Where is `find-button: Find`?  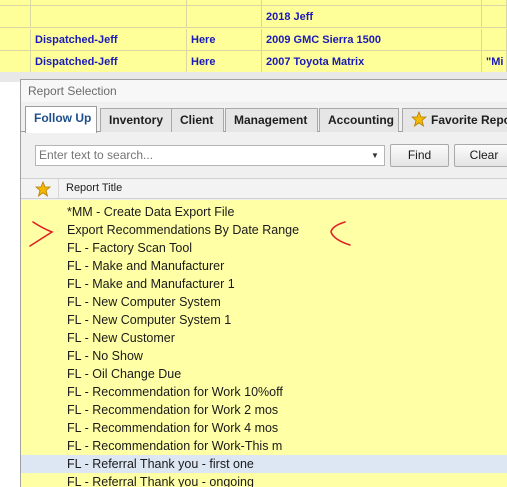 find-button: Find is located at coordinates (419, 155).